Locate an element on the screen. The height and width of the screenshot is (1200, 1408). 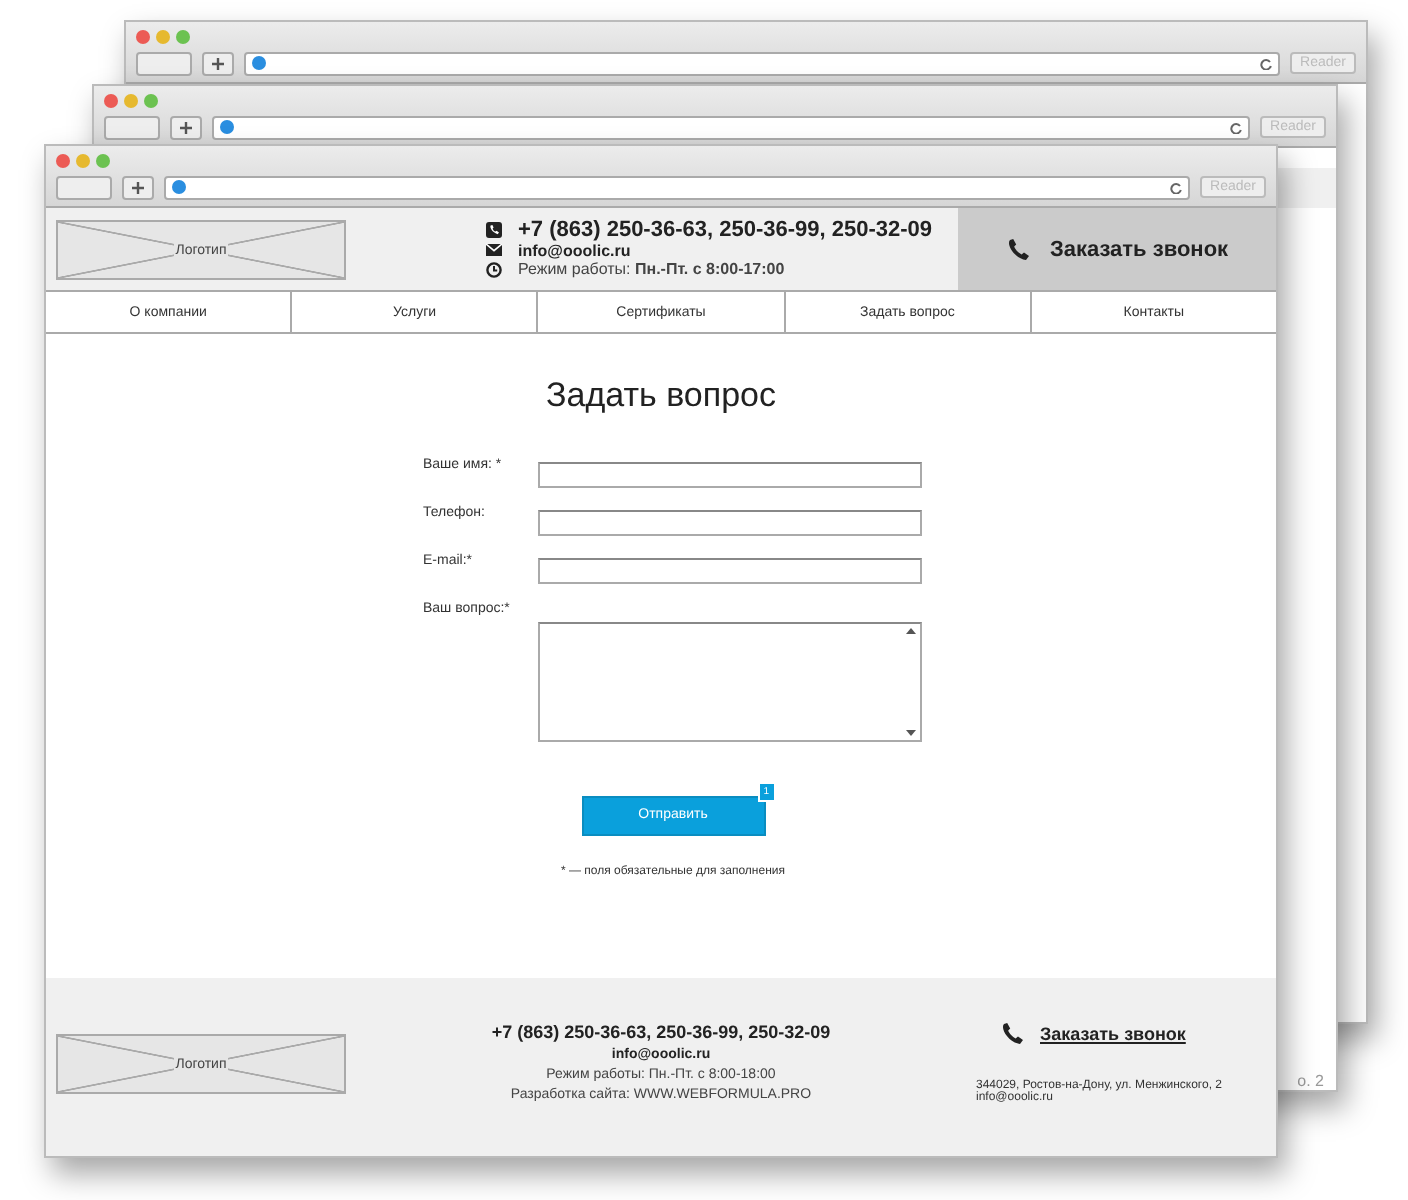
scroll-down-icon is located at coordinates (911, 733).